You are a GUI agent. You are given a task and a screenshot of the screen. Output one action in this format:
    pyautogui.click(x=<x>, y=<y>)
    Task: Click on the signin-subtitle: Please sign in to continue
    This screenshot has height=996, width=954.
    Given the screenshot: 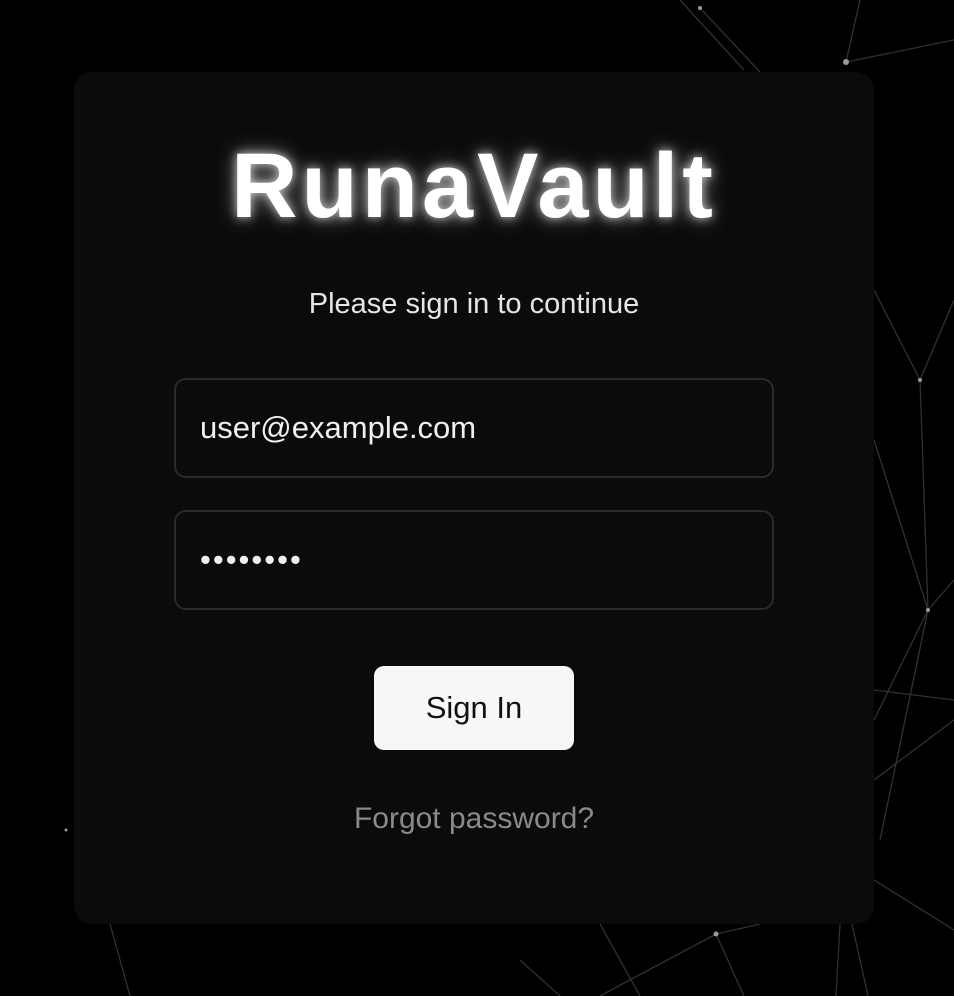 What is the action you would take?
    pyautogui.click(x=474, y=304)
    